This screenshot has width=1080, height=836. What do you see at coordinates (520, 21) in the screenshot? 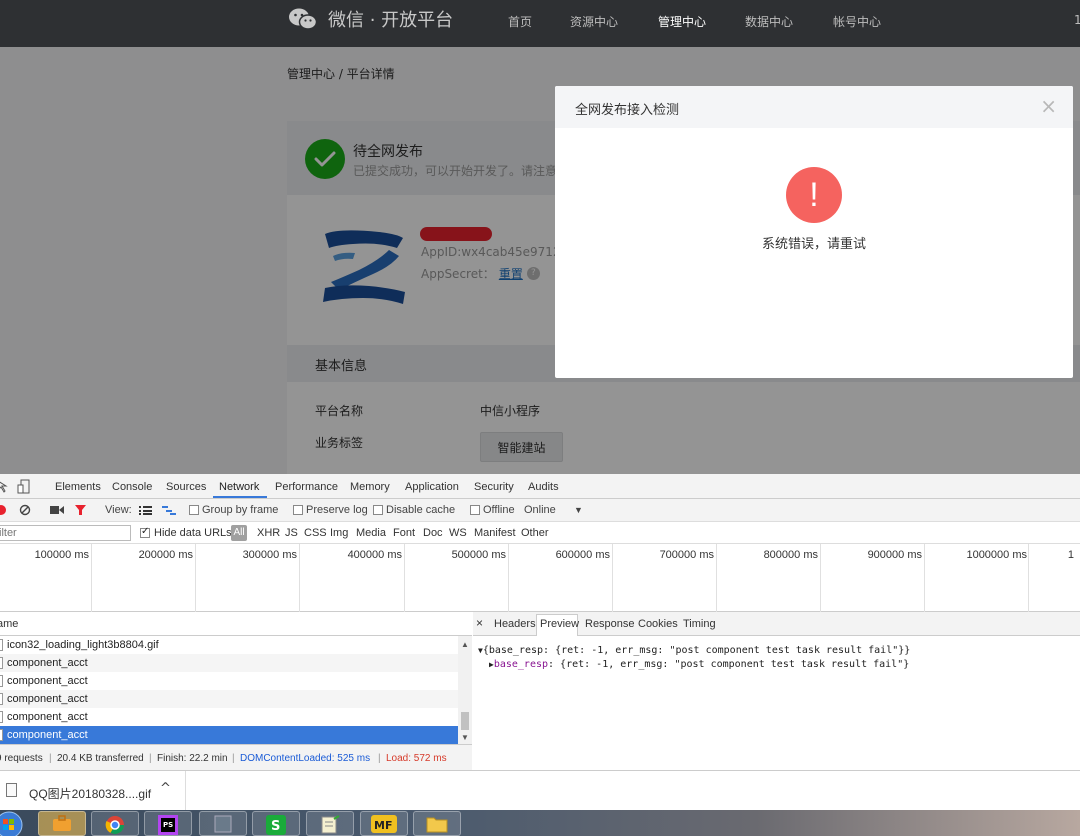
I see `nav-home: 首页` at bounding box center [520, 21].